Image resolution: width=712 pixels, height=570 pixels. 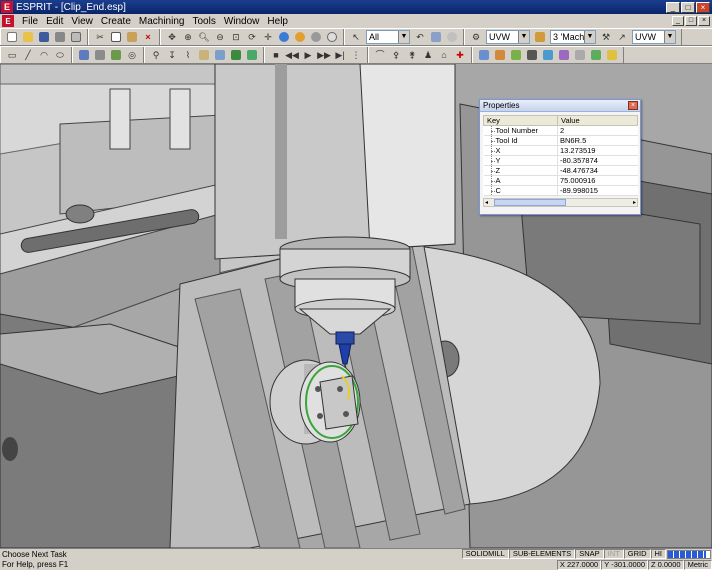 I want to click on menu-file: File, so click(x=30, y=21).